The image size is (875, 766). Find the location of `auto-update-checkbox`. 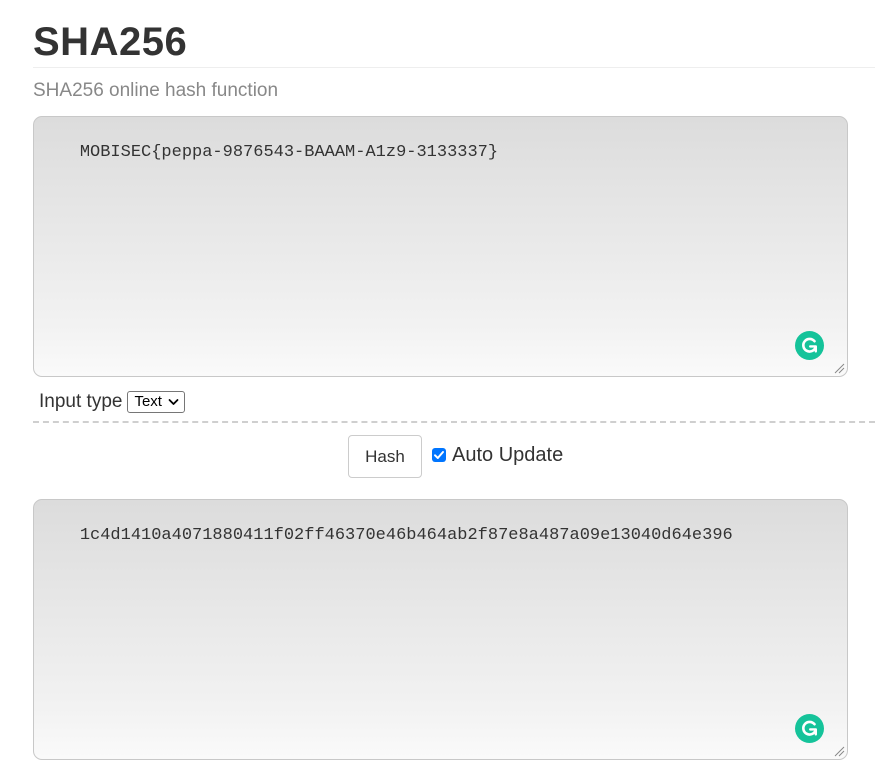

auto-update-checkbox is located at coordinates (439, 455).